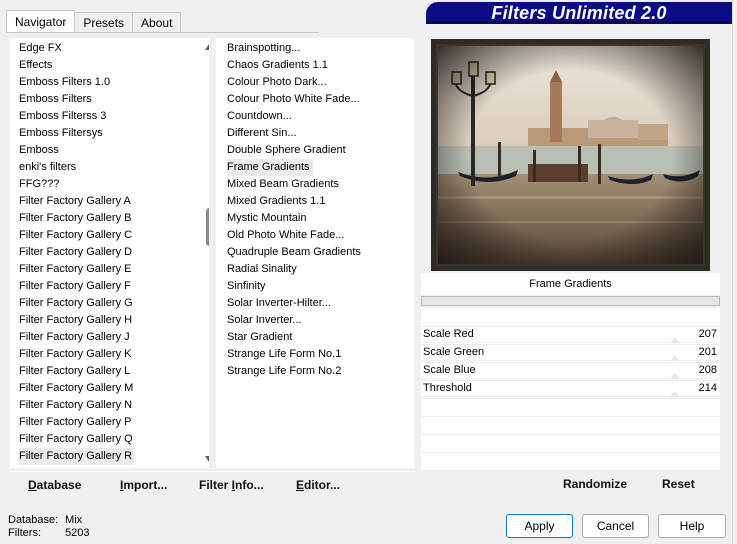 This screenshot has width=737, height=544. Describe the element at coordinates (270, 167) in the screenshot. I see `filter-item-label: Frame Gradients` at that location.